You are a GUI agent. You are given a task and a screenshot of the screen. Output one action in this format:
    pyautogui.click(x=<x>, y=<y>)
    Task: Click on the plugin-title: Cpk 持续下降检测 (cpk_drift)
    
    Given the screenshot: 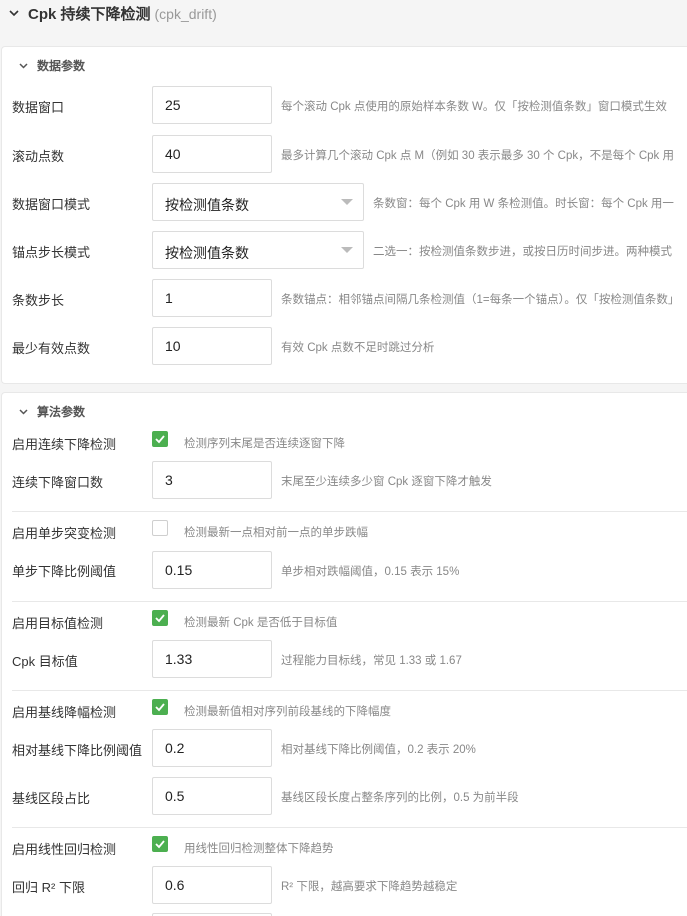 What is the action you would take?
    pyautogui.click(x=122, y=14)
    